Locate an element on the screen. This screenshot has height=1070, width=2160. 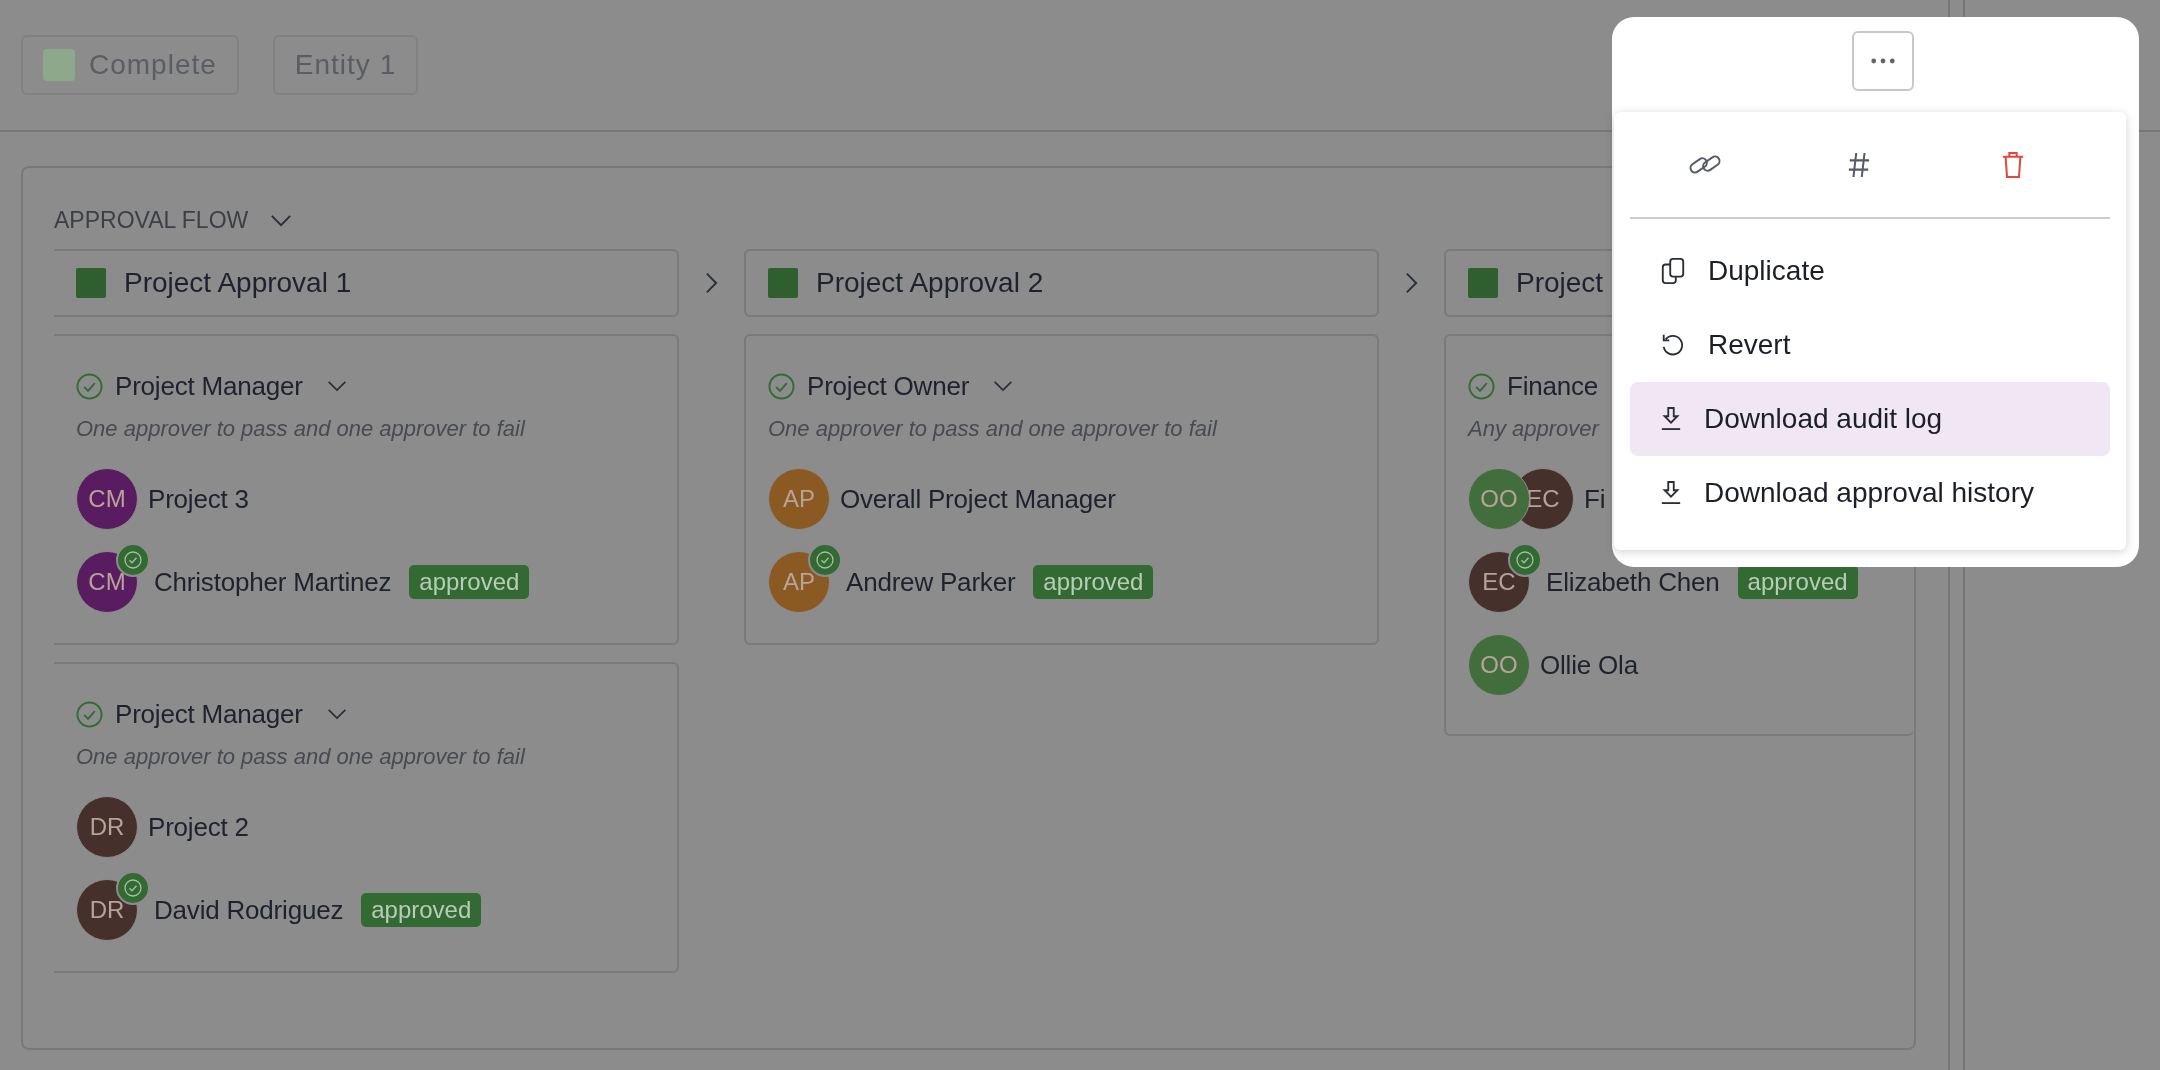
approver-name: Overall Project Manager is located at coordinates (978, 499).